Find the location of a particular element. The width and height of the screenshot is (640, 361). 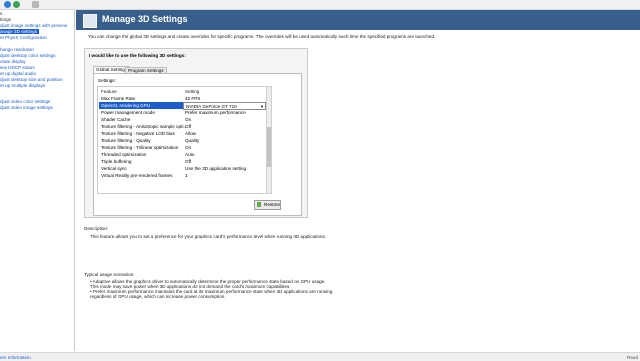

page-title: Manage 3D Settings is located at coordinates (145, 19).